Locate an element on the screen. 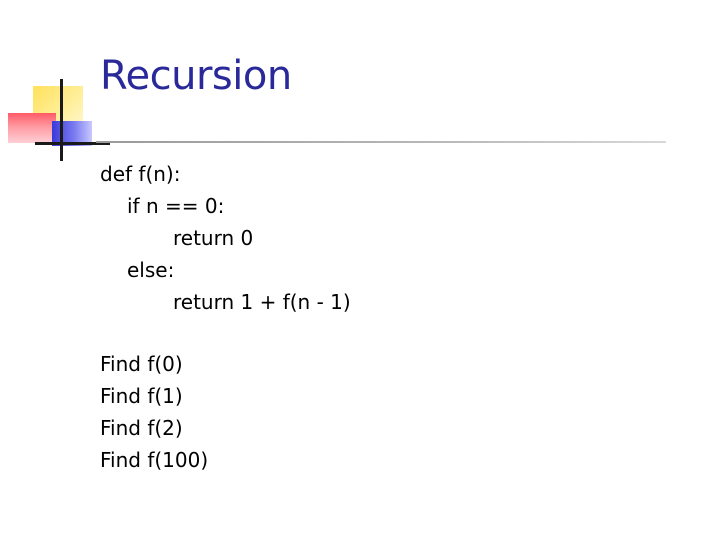 Image resolution: width=720 pixels, height=540 pixels. code-line: return 1 + f(n - 1) is located at coordinates (262, 302).